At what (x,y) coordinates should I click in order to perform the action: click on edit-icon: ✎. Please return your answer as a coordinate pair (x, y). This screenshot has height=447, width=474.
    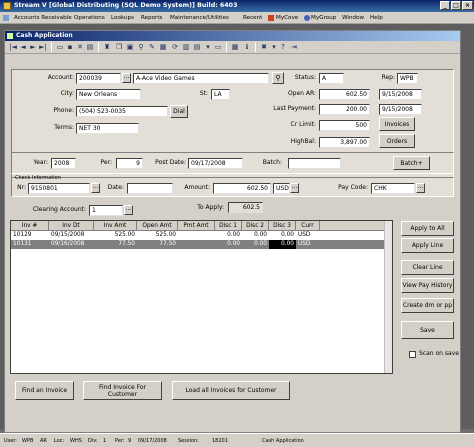
    Looking at the image, I should click on (152, 47).